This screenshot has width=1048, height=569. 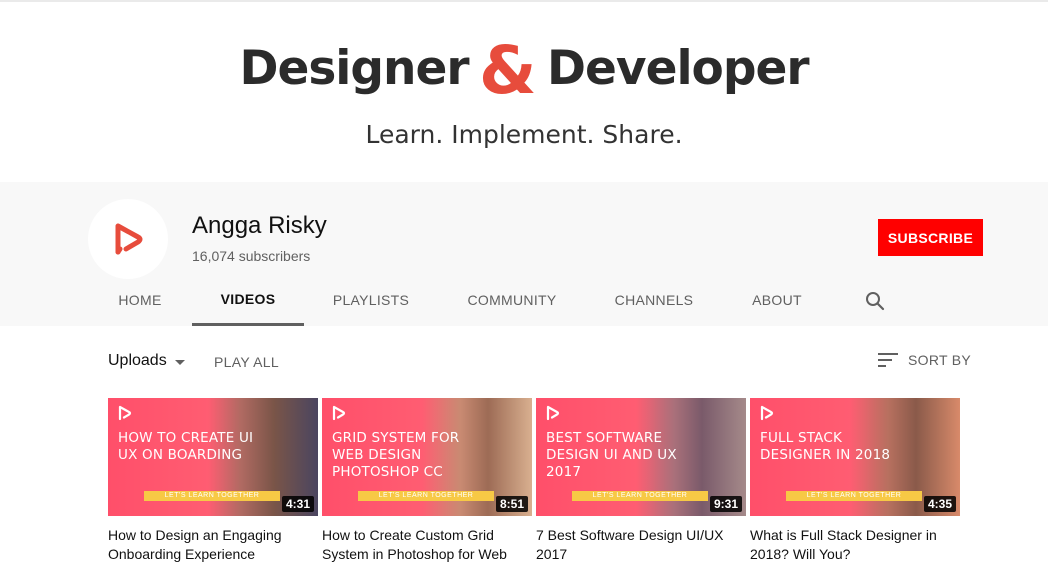 I want to click on channel-name: Angga Risky, so click(x=259, y=226).